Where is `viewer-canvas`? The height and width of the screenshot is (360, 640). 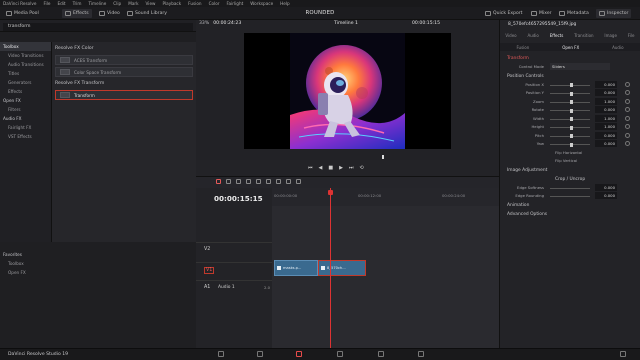
viewer-canvas is located at coordinates (347, 91).